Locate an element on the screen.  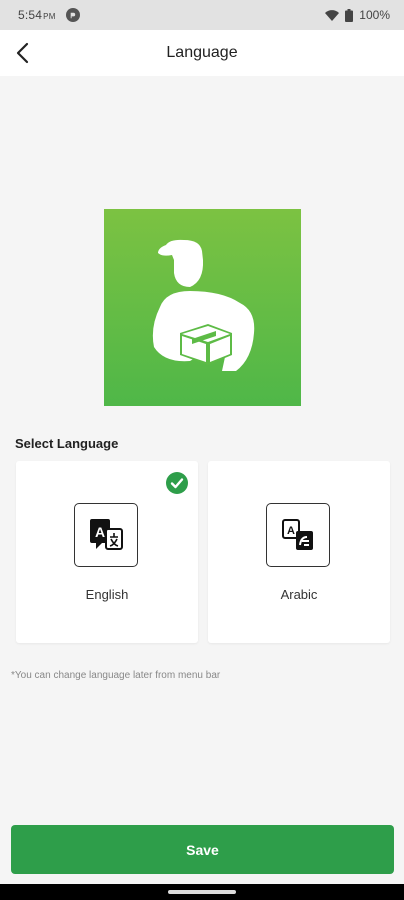
battery-percent: 100% is located at coordinates (374, 15).